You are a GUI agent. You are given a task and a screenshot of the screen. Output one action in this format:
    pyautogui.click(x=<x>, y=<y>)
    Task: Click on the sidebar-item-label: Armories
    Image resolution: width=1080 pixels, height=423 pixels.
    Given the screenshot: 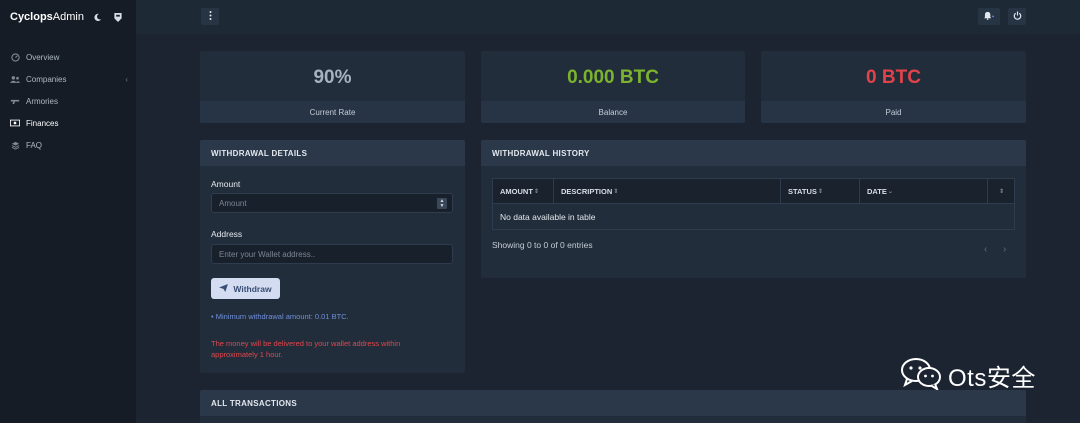 What is the action you would take?
    pyautogui.click(x=42, y=101)
    